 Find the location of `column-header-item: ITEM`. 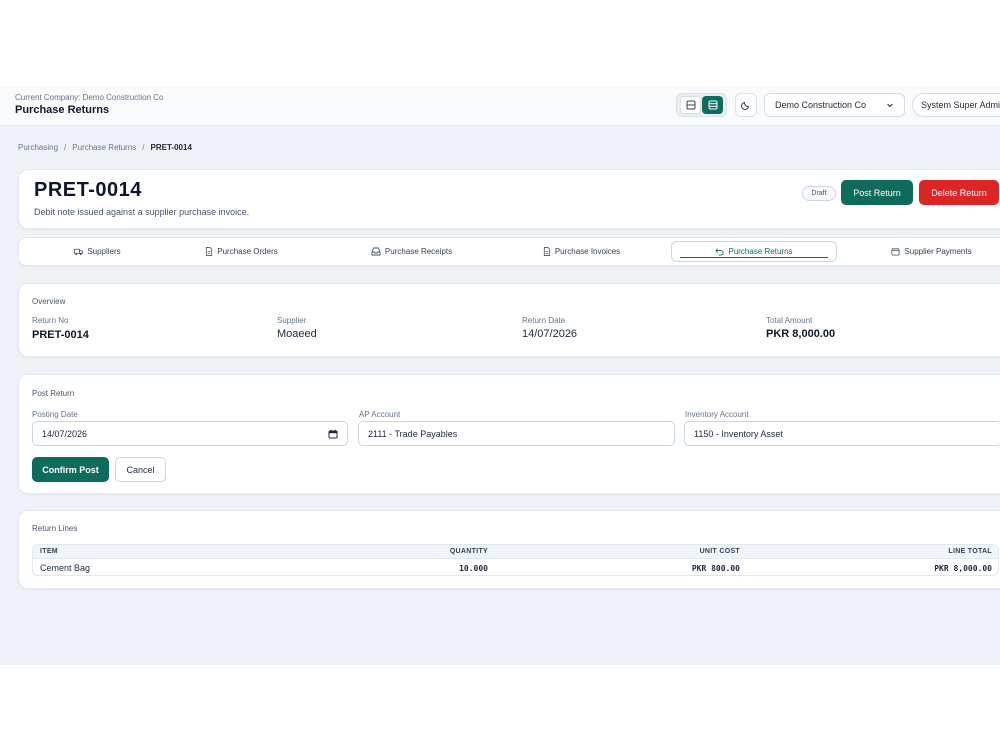

column-header-item: ITEM is located at coordinates (49, 551).